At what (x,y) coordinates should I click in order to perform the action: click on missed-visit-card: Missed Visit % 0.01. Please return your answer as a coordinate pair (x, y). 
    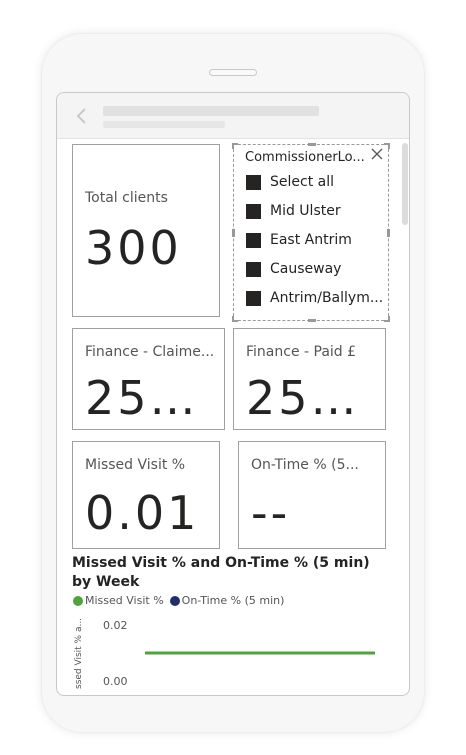
    Looking at the image, I should click on (146, 495).